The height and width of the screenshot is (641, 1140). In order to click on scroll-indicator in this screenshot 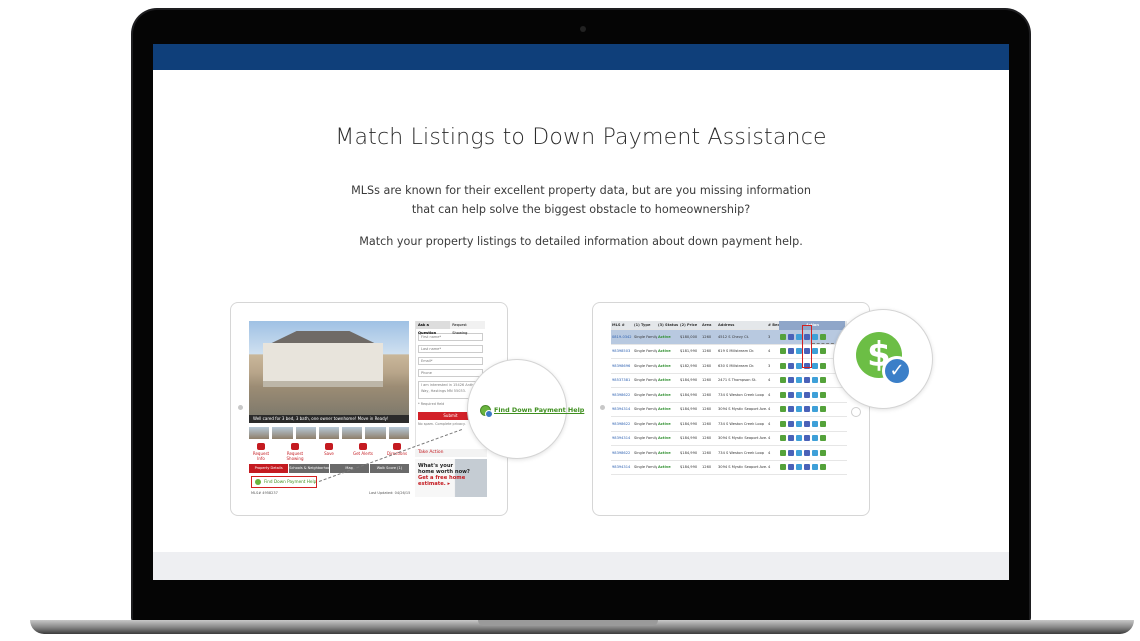, I will do `click(856, 412)`.